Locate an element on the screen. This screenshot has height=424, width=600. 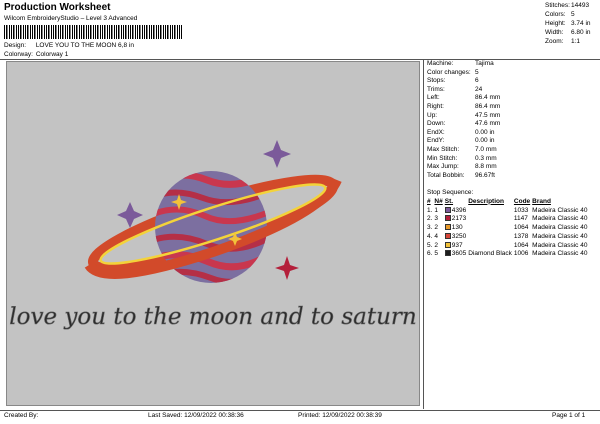
stitch-count: 3250 is located at coordinates (459, 236).